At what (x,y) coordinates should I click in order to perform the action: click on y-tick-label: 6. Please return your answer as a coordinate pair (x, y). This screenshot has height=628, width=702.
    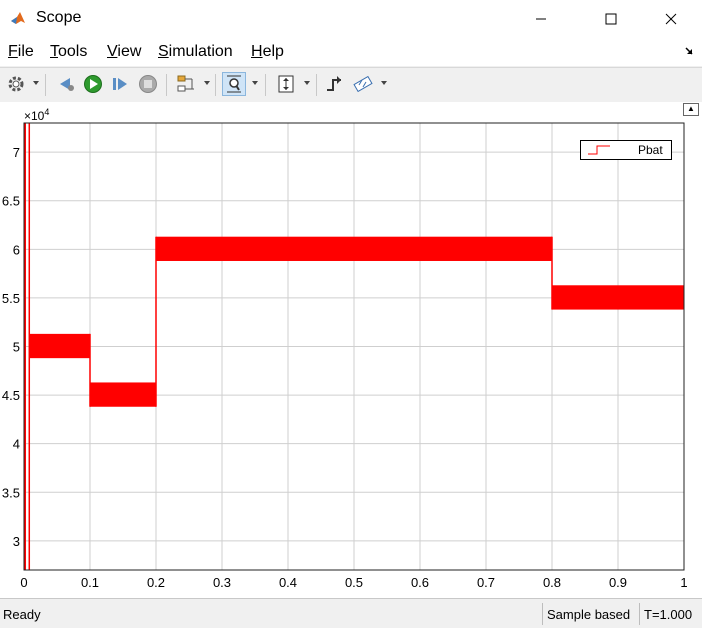
    Looking at the image, I should click on (16, 249).